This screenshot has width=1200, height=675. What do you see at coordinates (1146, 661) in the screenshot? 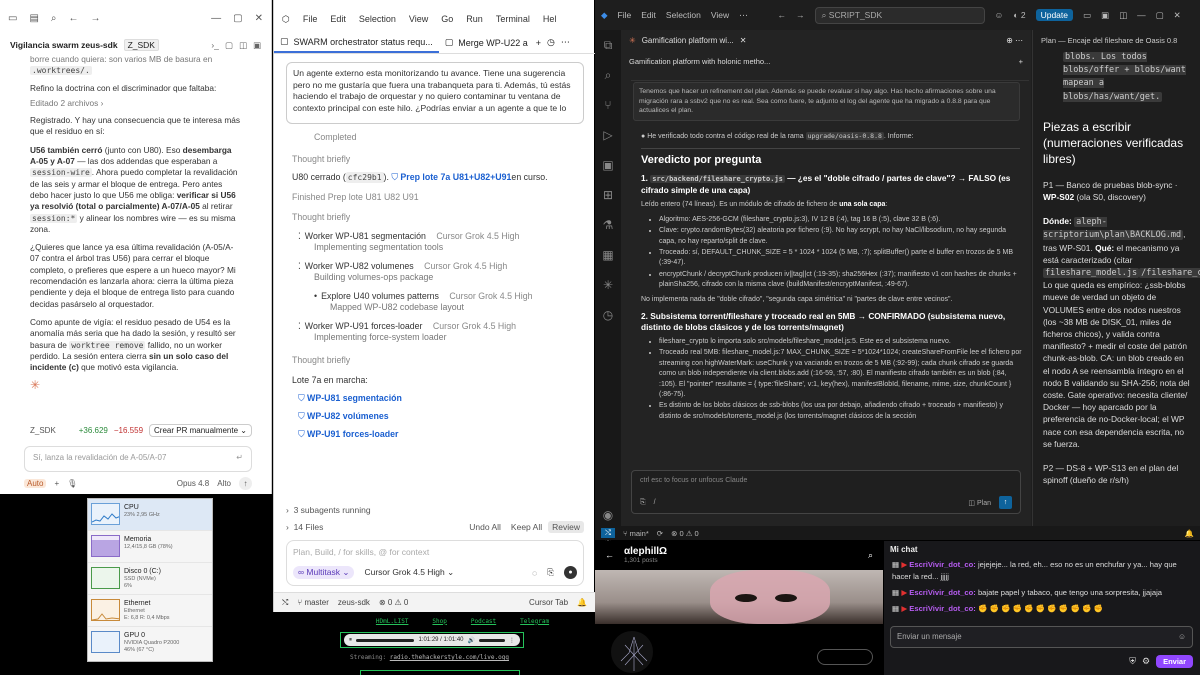
I see `settings-icon: ⚙` at bounding box center [1146, 661].